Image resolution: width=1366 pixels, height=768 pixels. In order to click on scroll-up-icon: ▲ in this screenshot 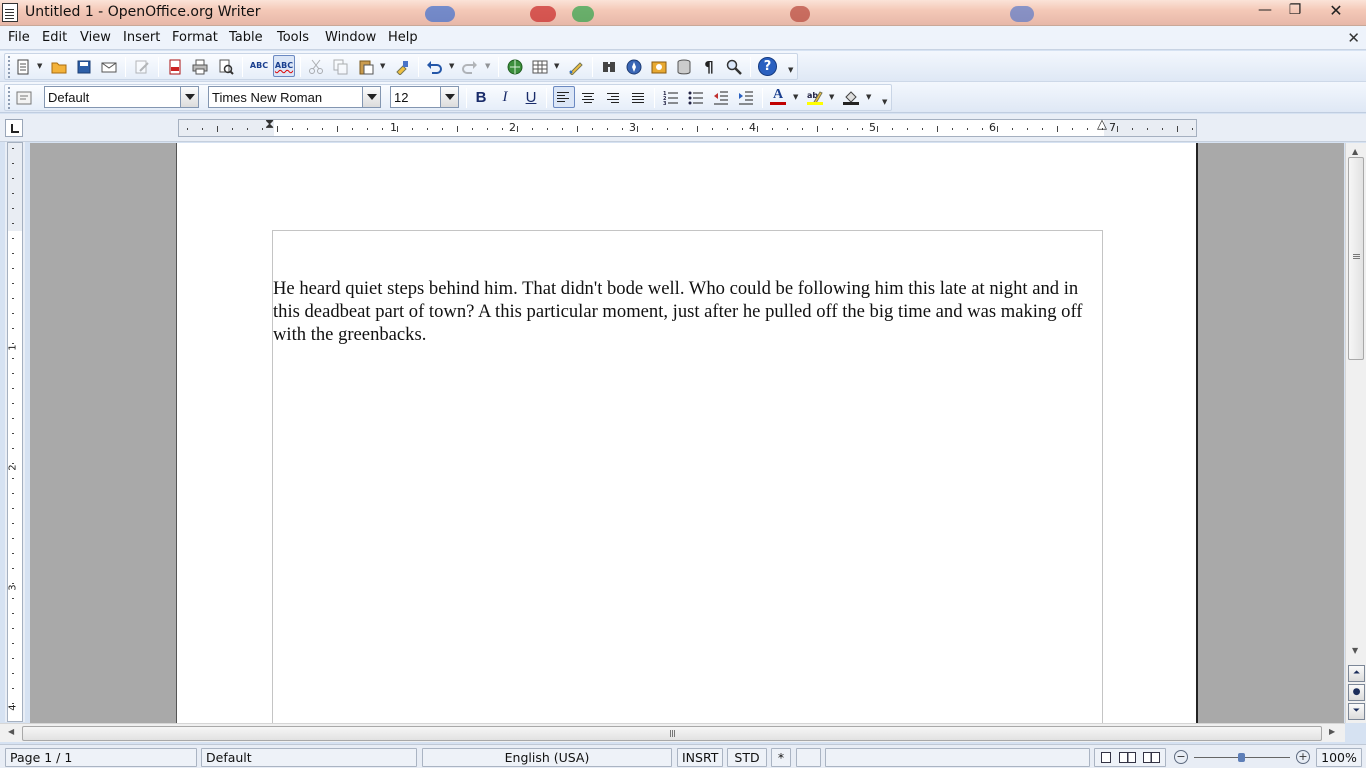, I will do `click(1355, 151)`.